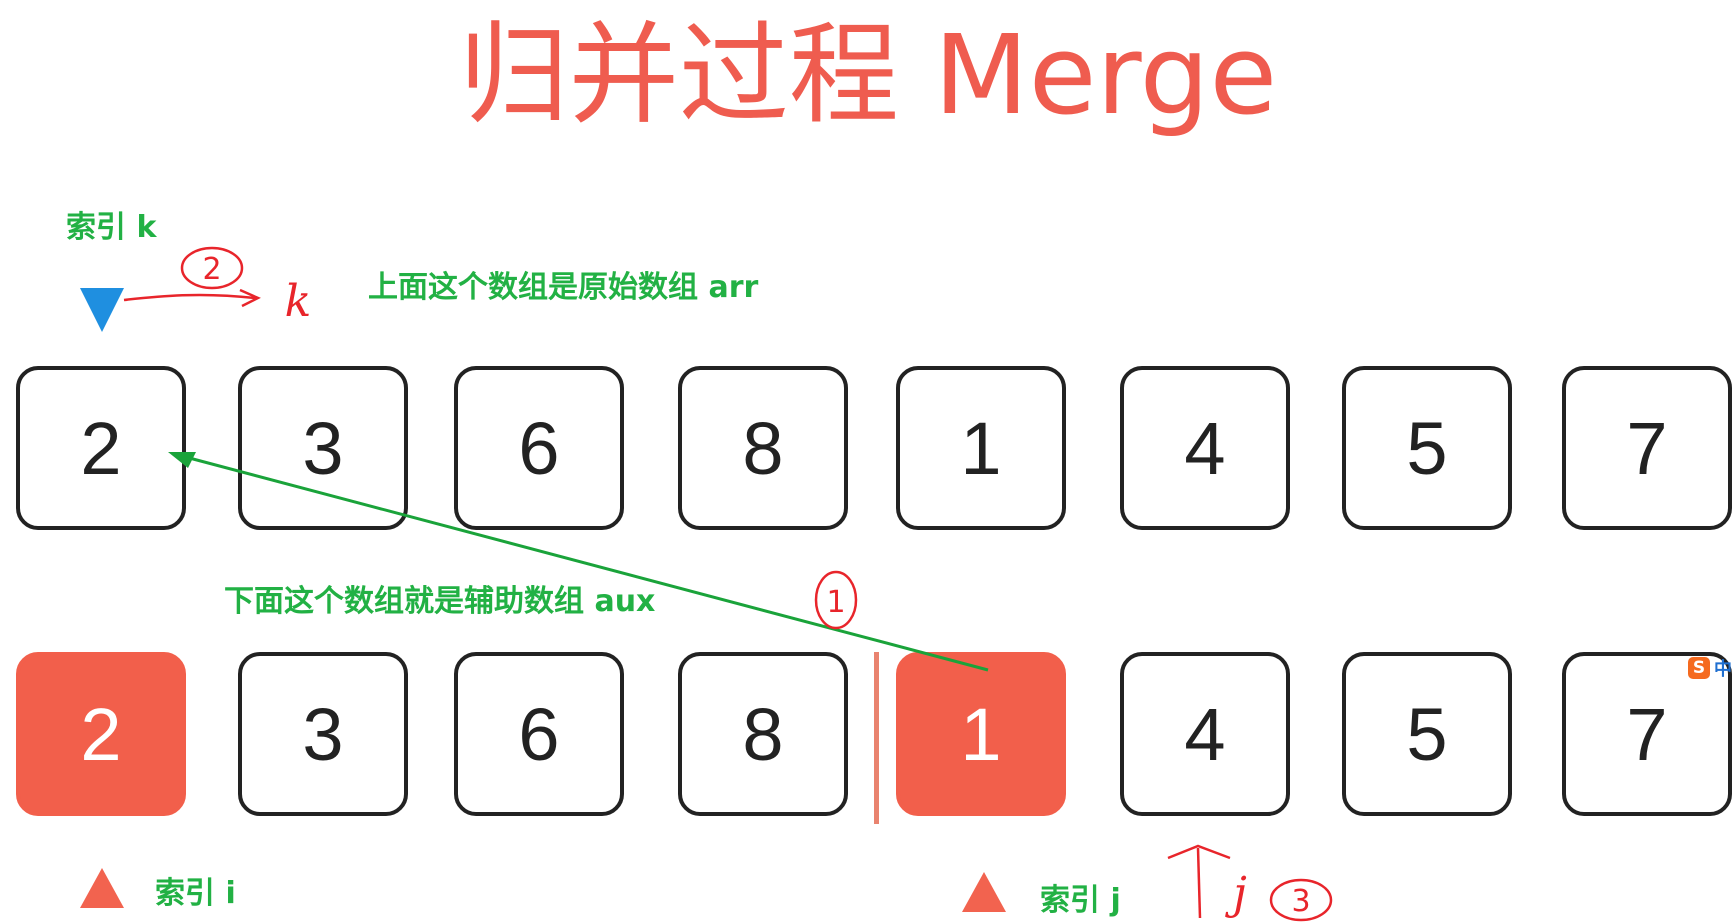 The height and width of the screenshot is (922, 1736). I want to click on ime-indicator: S 中, so click(1712, 668).